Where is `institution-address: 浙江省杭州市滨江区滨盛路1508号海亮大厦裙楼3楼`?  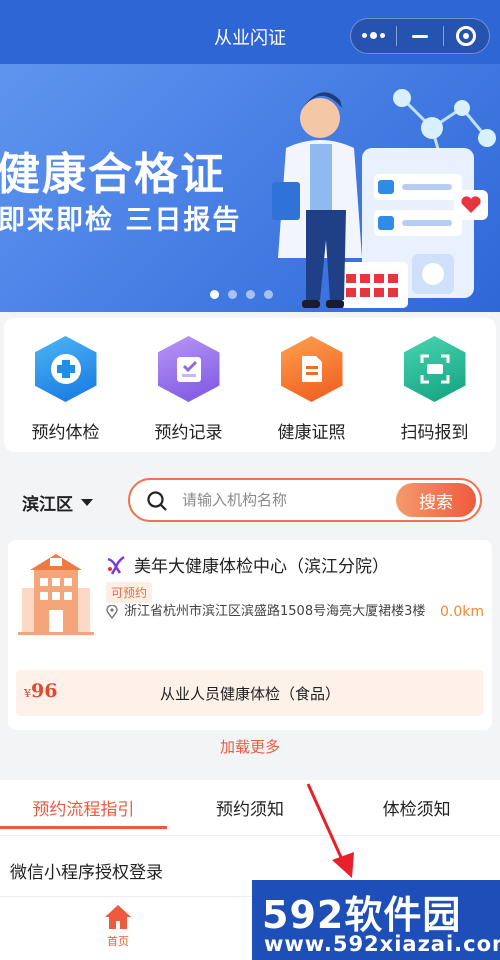
institution-address: 浙江省杭州市滨江区滨盛路1508号海亮大厦裙楼3楼 is located at coordinates (271, 612).